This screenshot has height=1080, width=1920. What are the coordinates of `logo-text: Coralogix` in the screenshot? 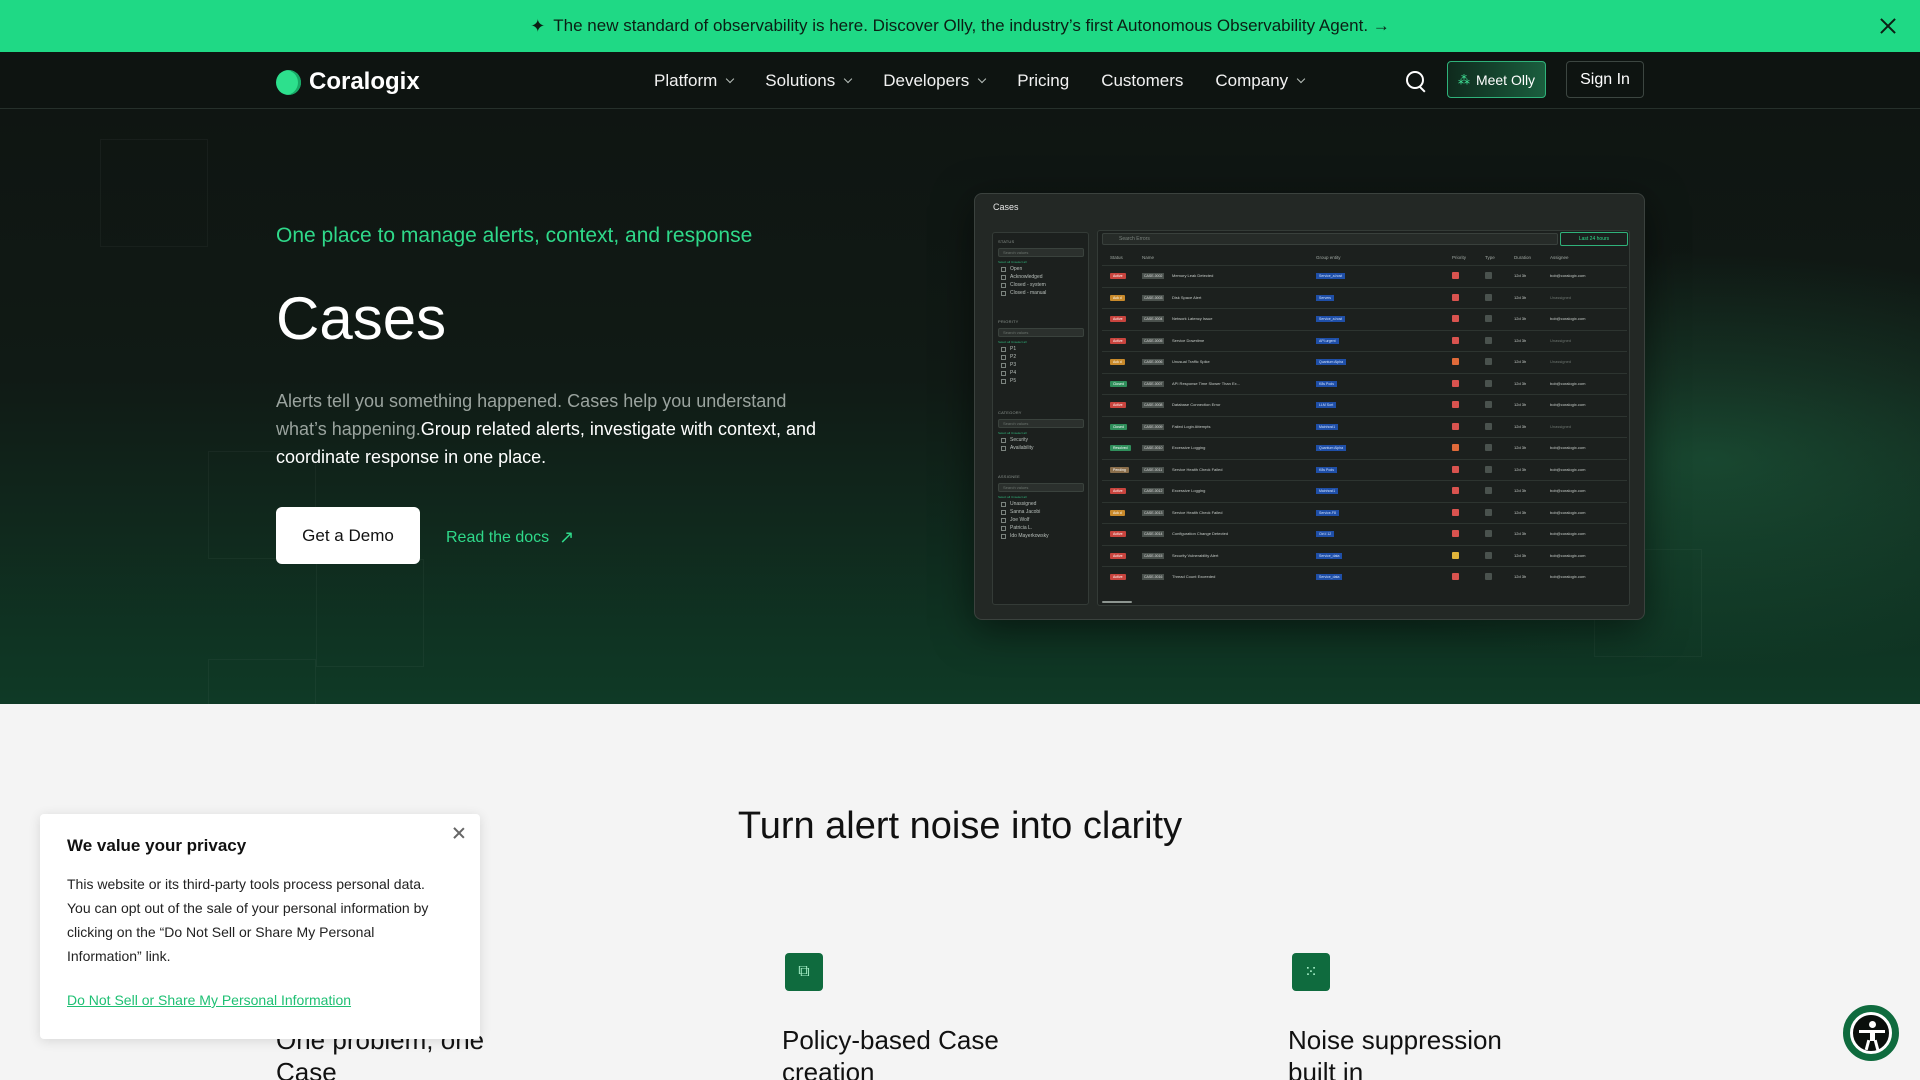 It's located at (364, 81).